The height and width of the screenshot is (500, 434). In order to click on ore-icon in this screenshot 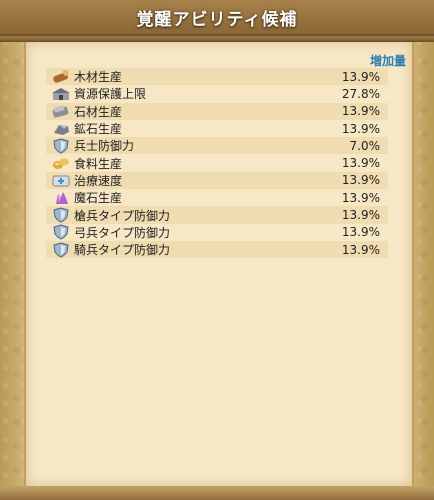, I will do `click(61, 128)`.